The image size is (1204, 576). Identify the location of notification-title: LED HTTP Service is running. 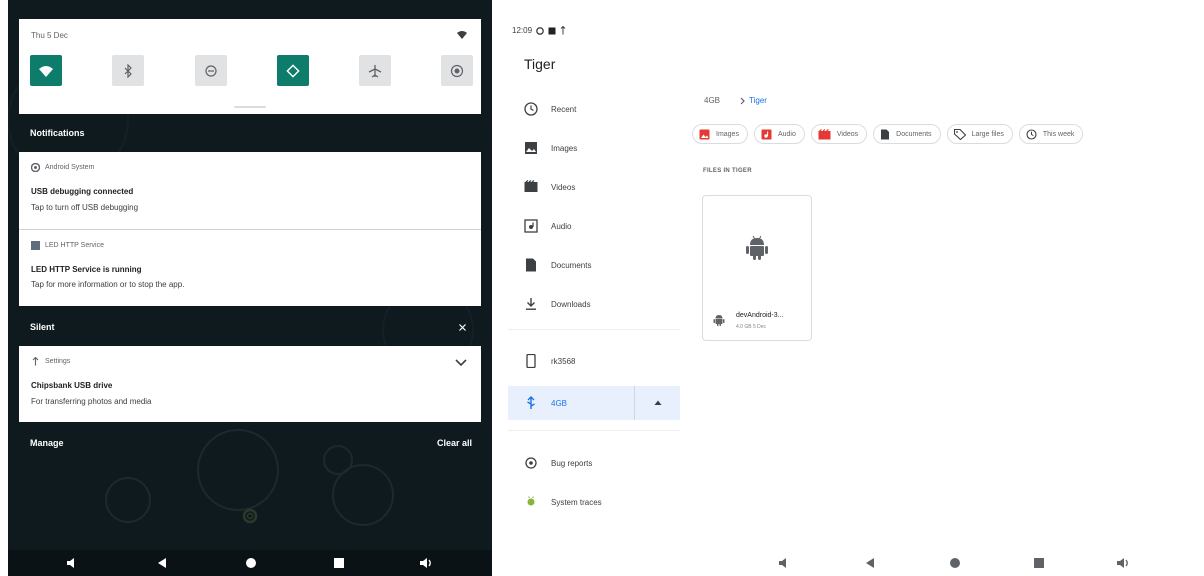
(86, 269).